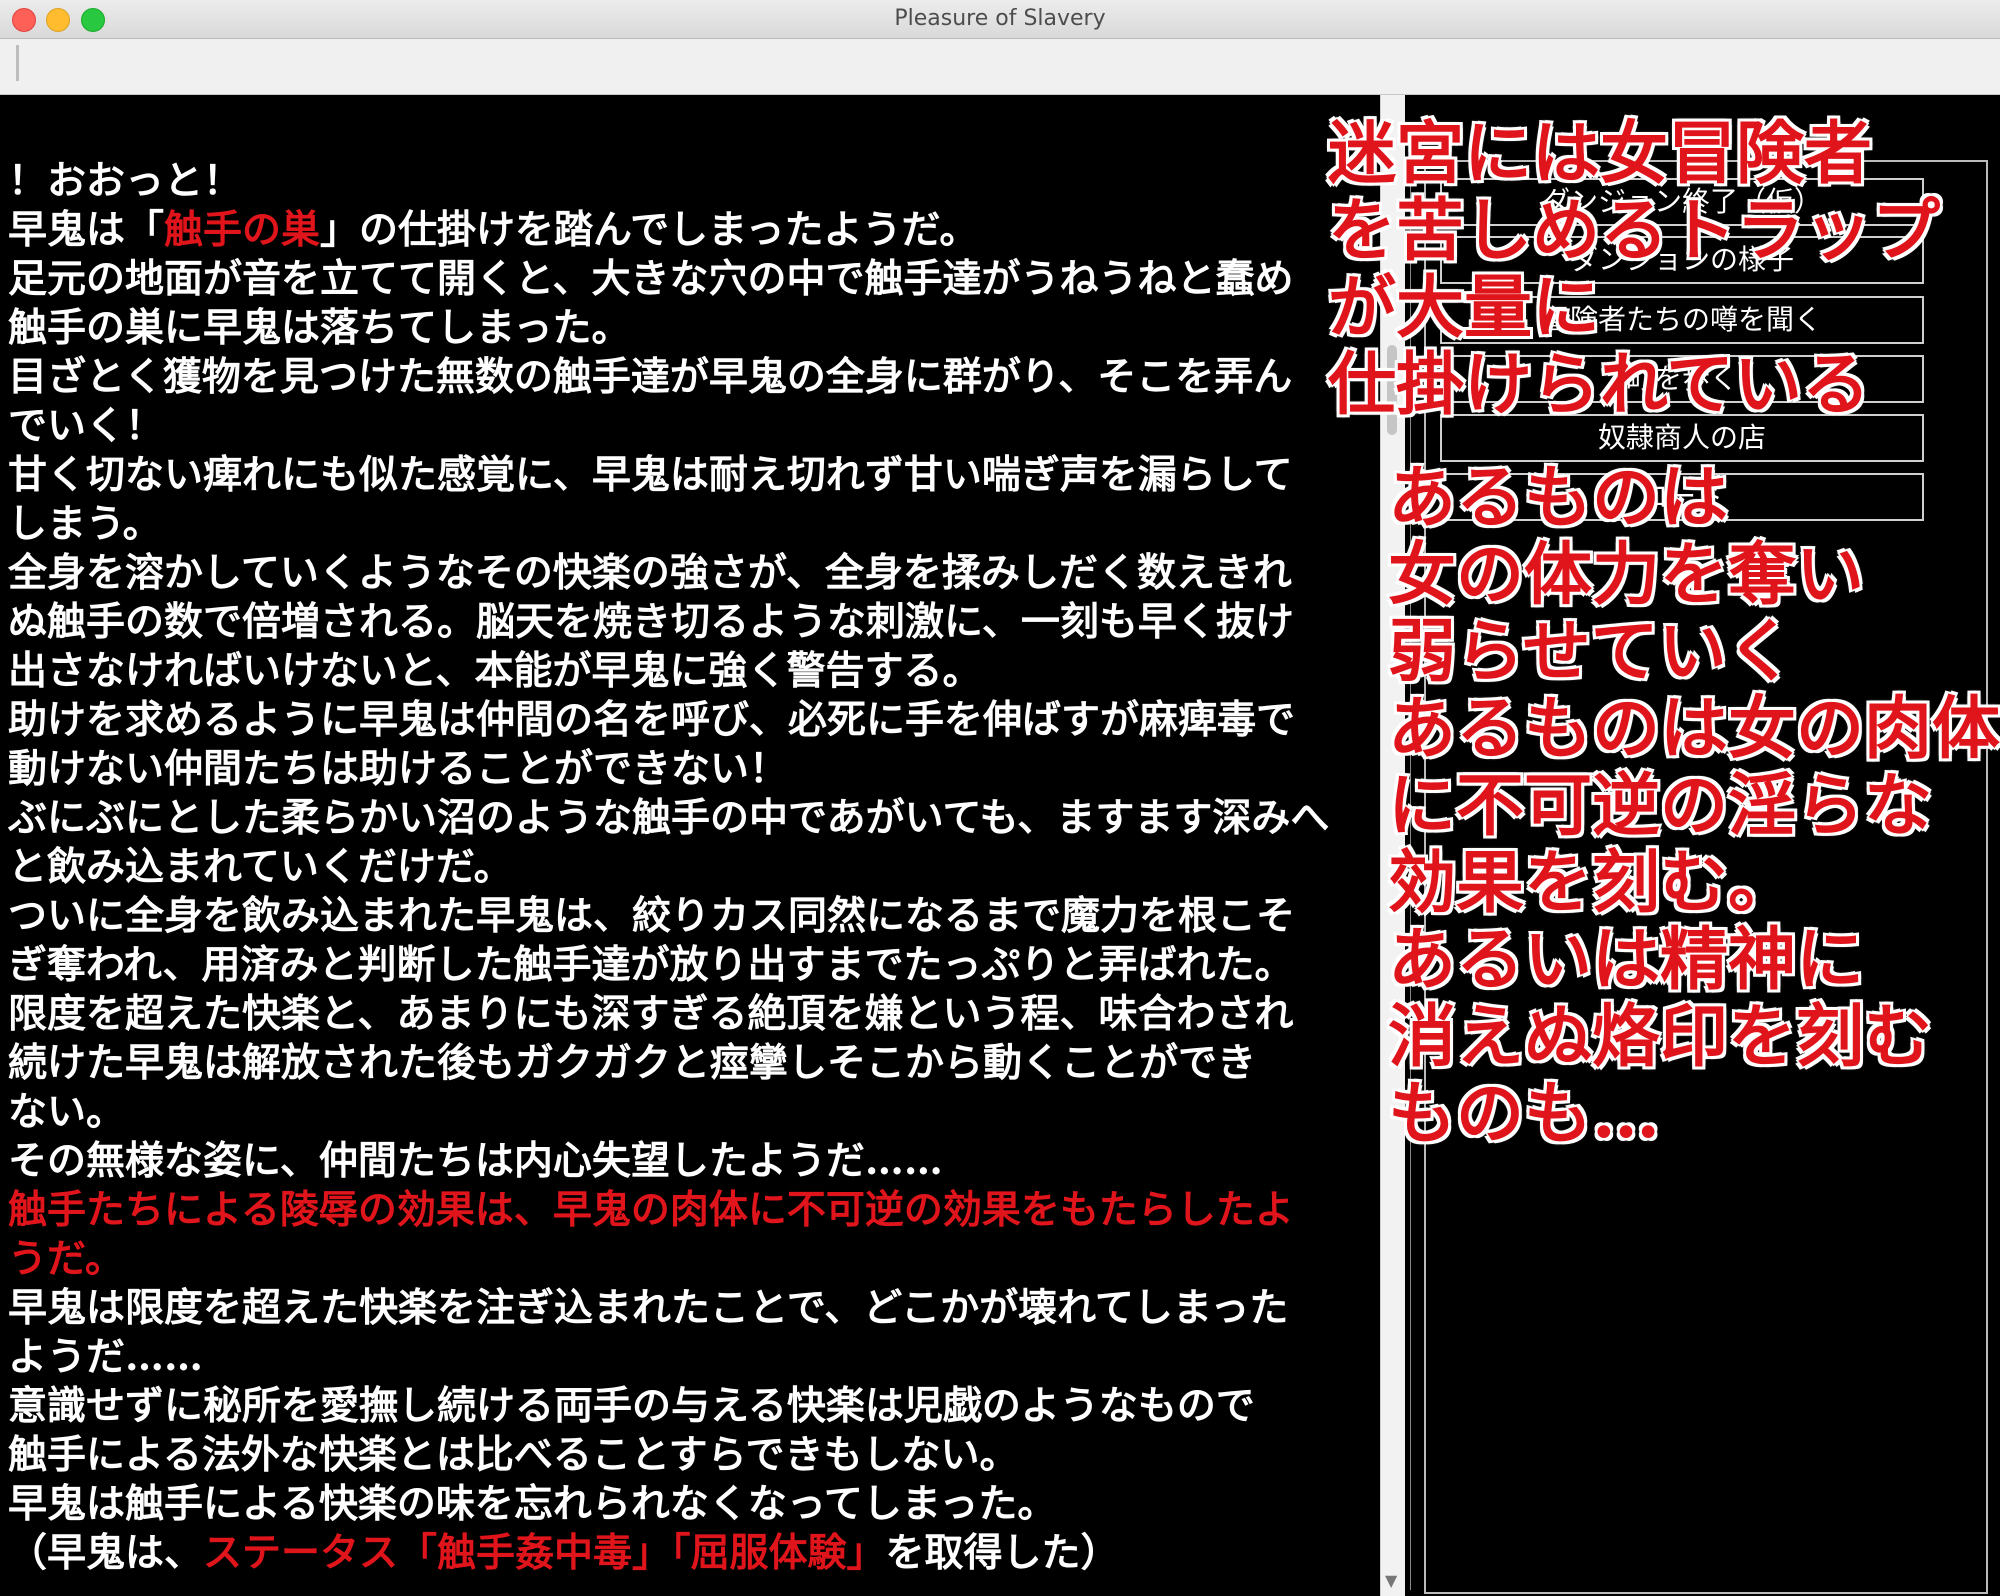  I want to click on log-line: しまう。, so click(698, 524).